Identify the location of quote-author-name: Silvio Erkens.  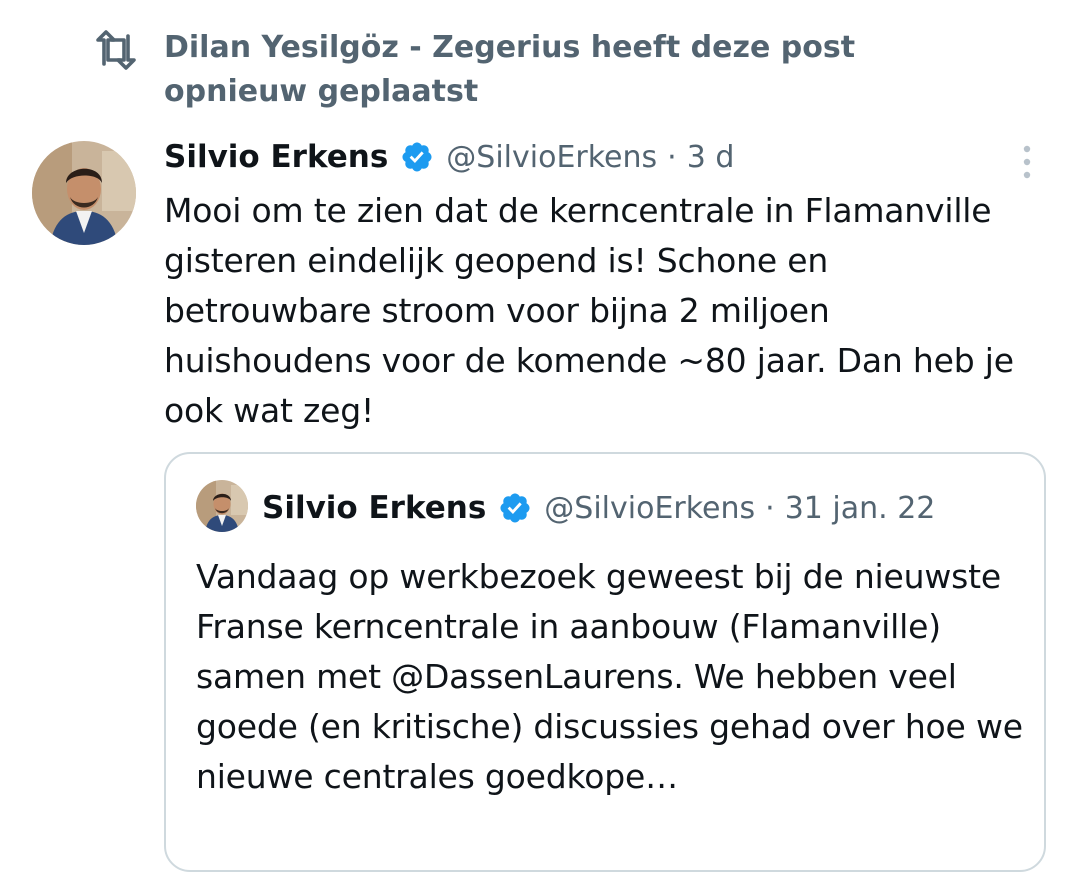
(374, 508).